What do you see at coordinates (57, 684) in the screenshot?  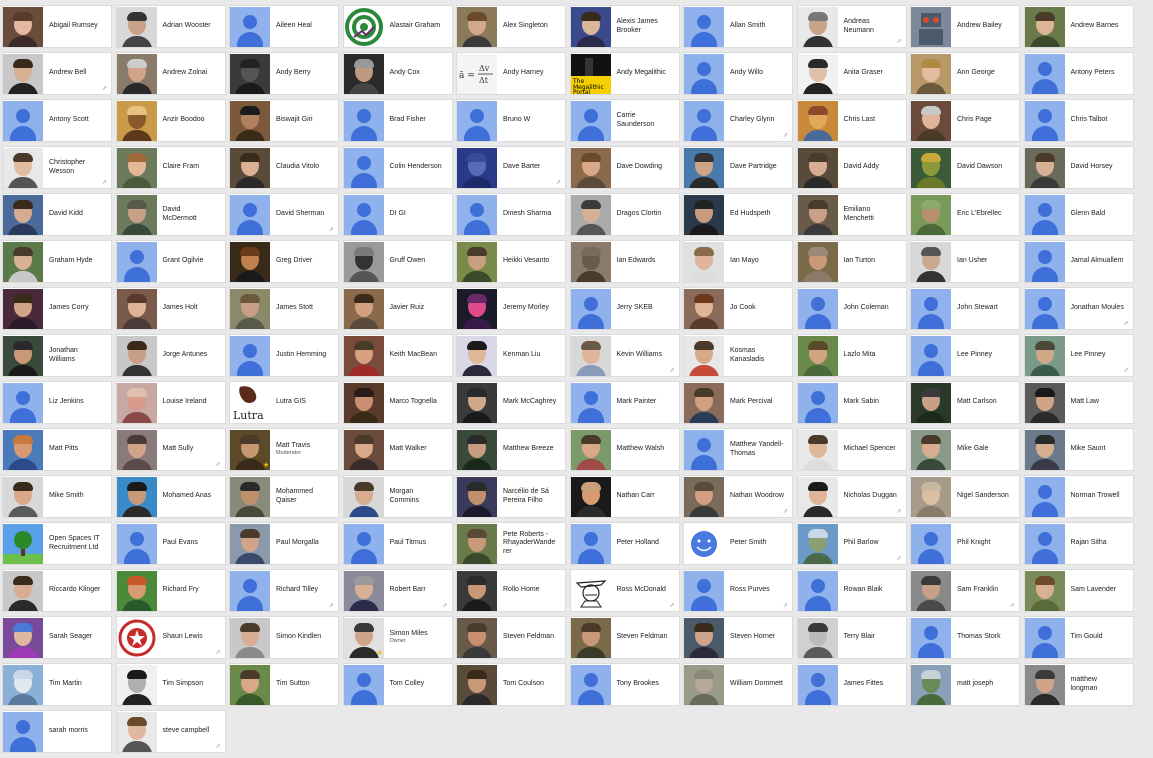 I see `contact-card: Tim Martin` at bounding box center [57, 684].